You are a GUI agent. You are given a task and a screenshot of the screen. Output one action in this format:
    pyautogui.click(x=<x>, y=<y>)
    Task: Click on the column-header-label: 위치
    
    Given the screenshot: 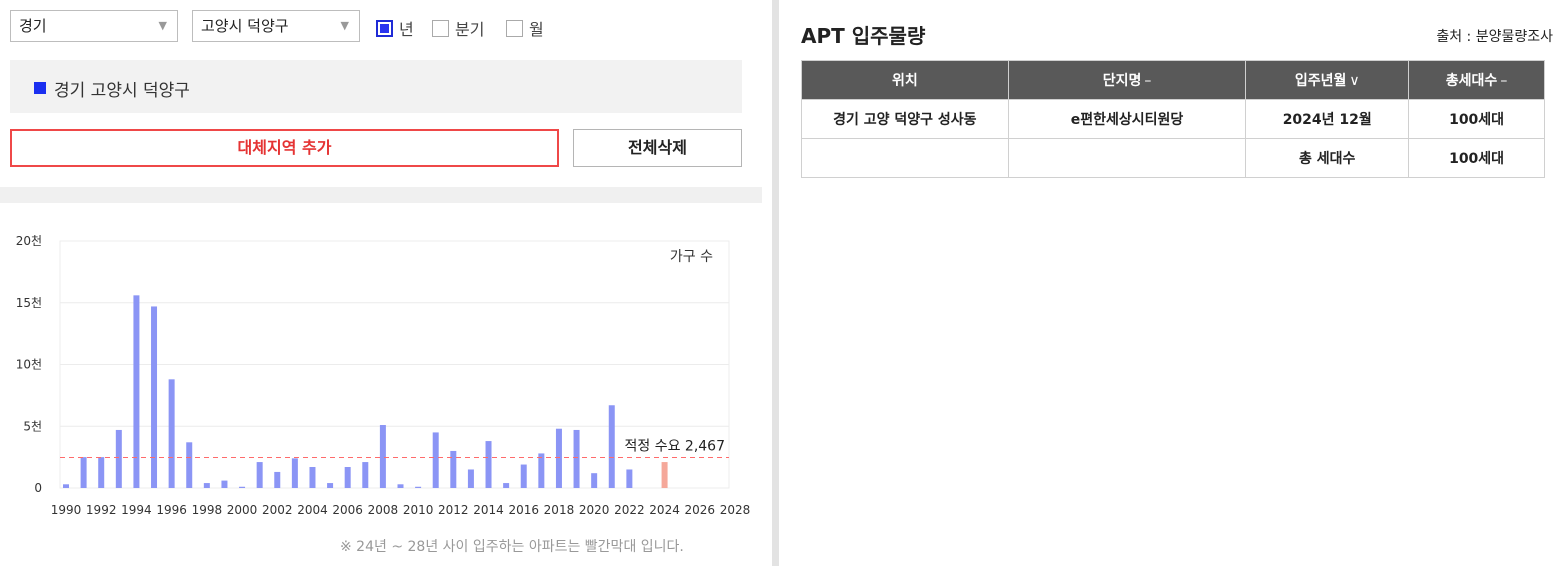 What is the action you would take?
    pyautogui.click(x=904, y=81)
    